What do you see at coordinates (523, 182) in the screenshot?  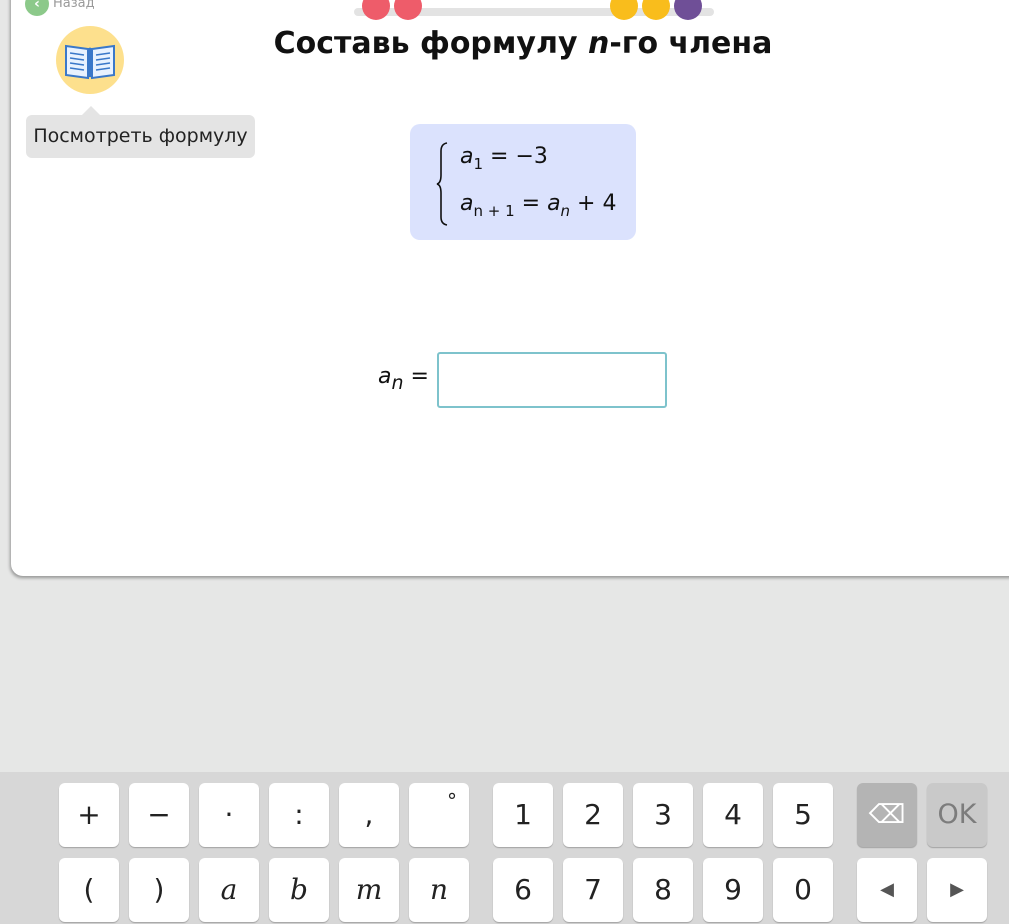 I see `recurrence-system: a1 = −3 an + 1 = an + 4` at bounding box center [523, 182].